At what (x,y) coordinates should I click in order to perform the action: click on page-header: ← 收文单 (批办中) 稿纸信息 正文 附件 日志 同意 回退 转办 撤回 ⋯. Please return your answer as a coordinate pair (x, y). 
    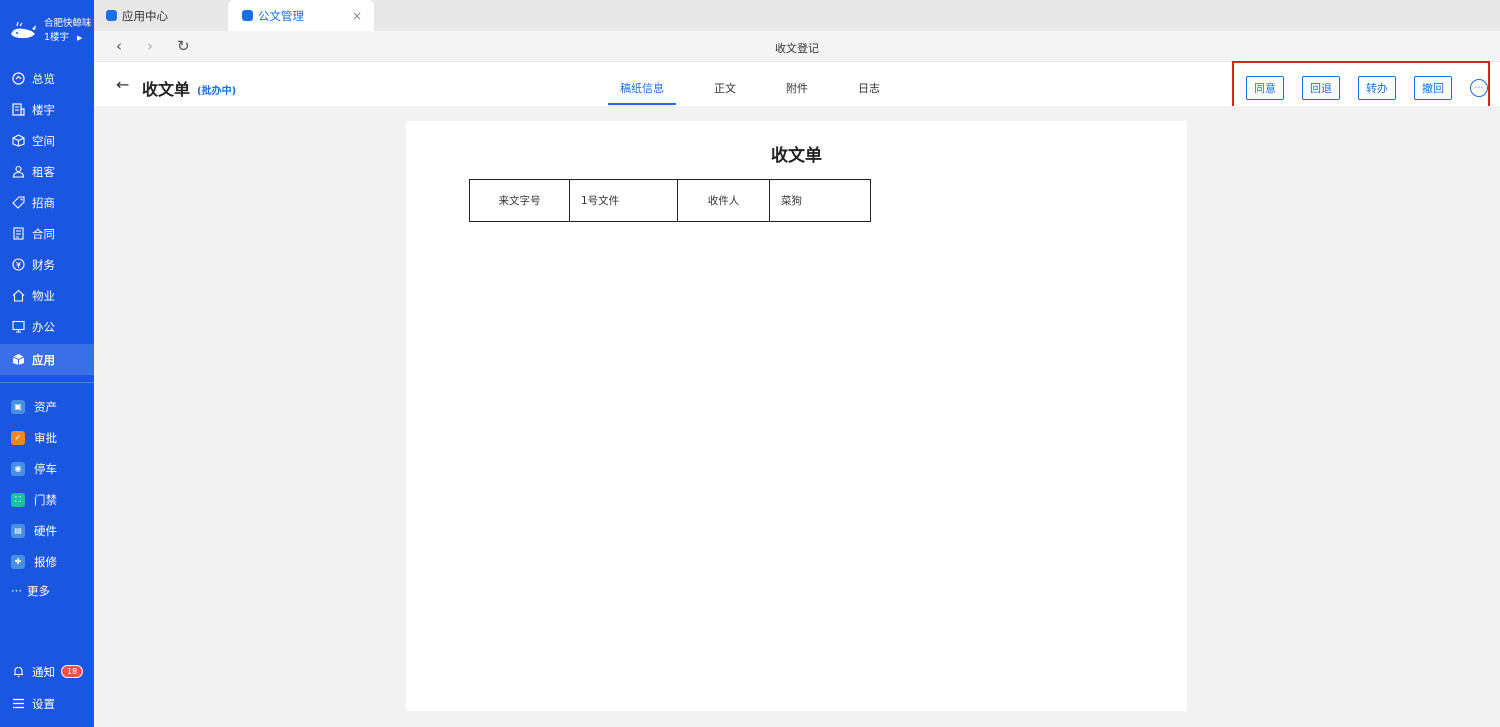
    Looking at the image, I should click on (797, 86).